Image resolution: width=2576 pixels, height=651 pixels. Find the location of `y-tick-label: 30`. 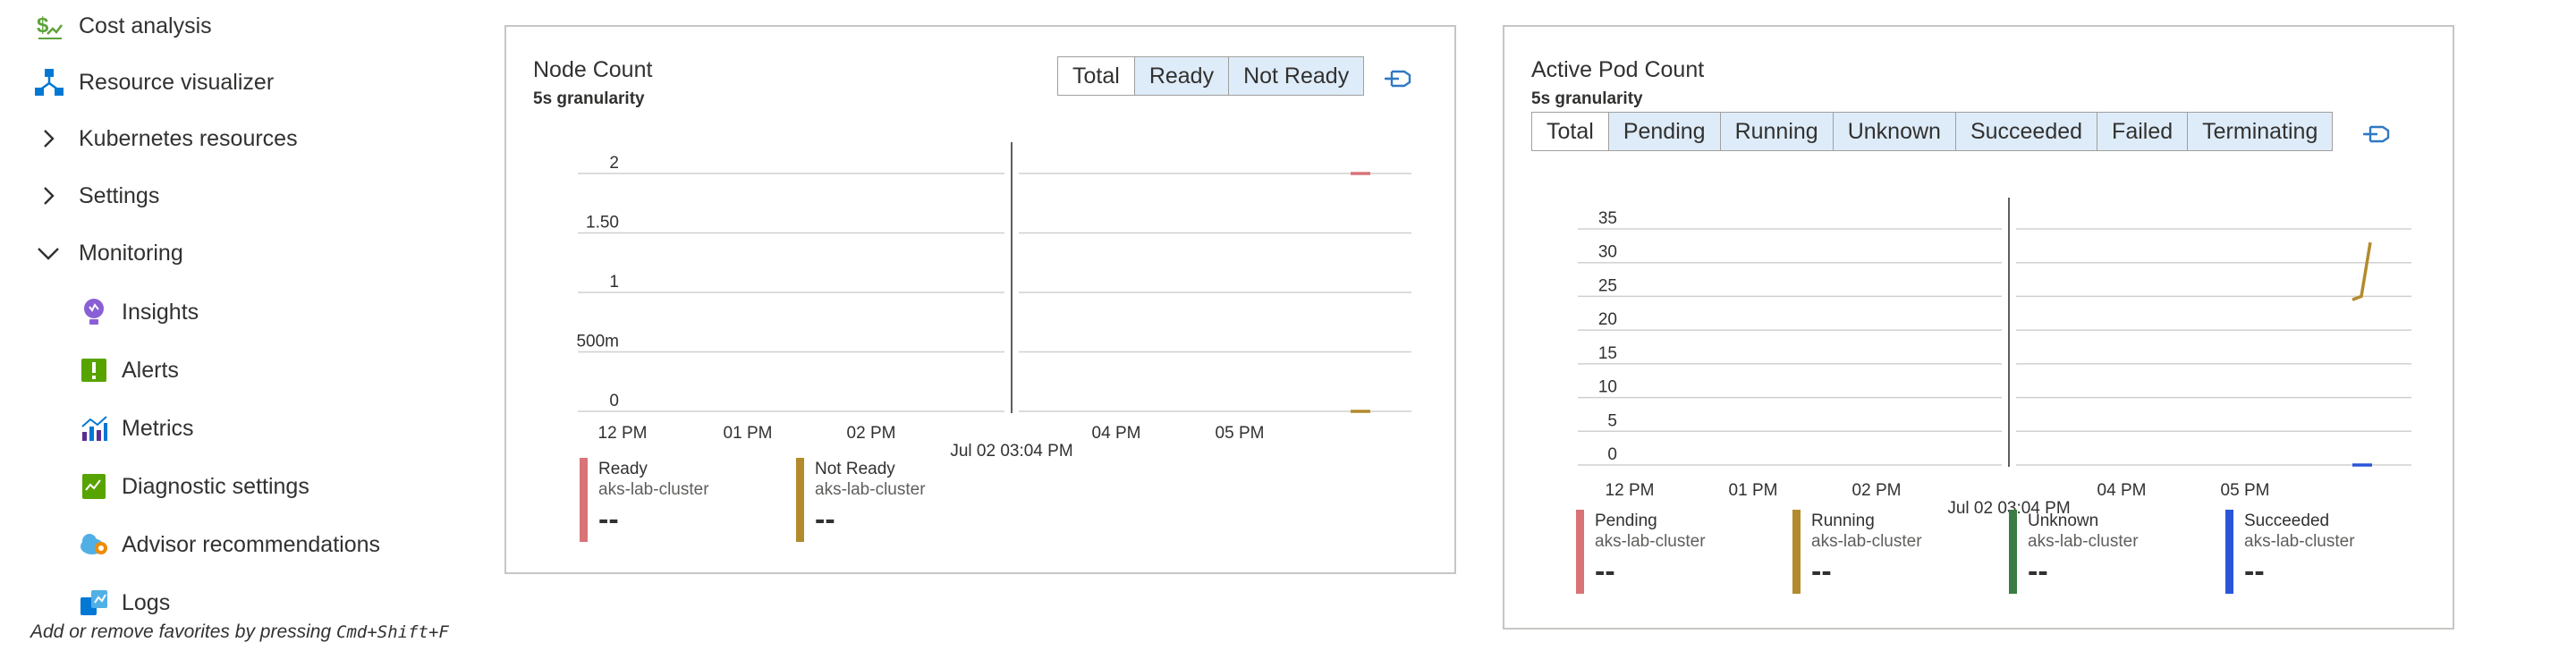

y-tick-label: 30 is located at coordinates (1607, 252).